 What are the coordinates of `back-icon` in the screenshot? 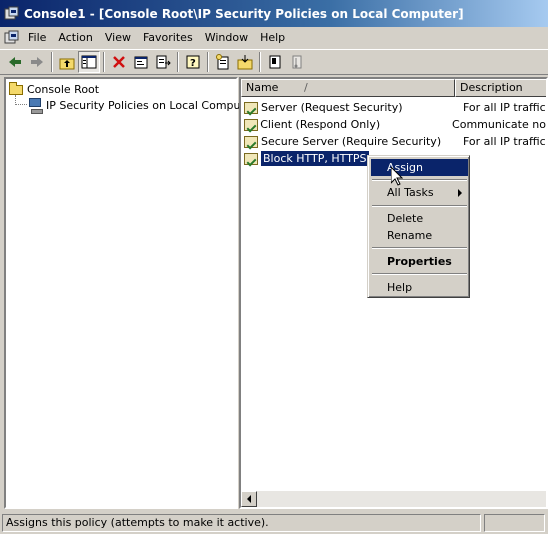 It's located at (15, 62).